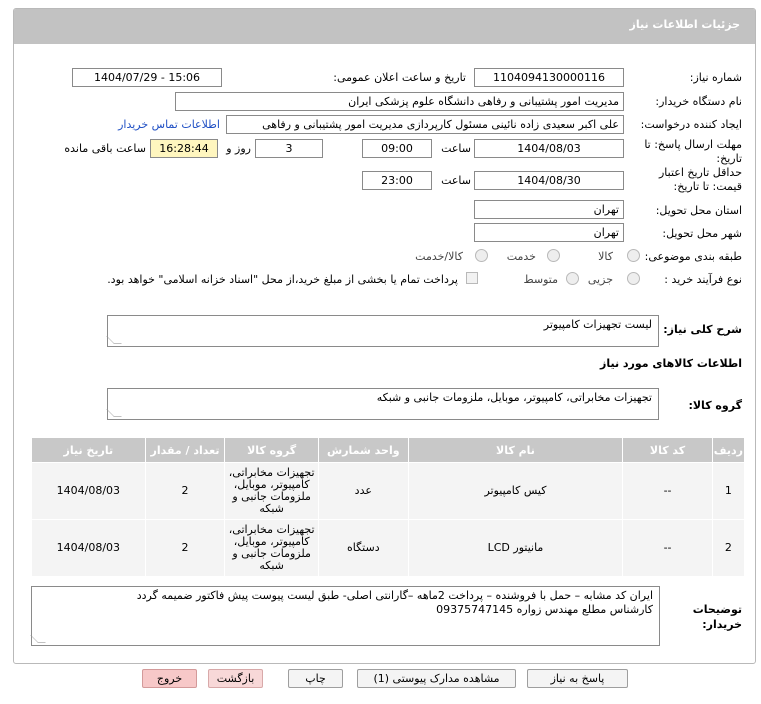  What do you see at coordinates (169, 124) in the screenshot?
I see `buyer-contact-link: اطلاعات تماس خریدار` at bounding box center [169, 124].